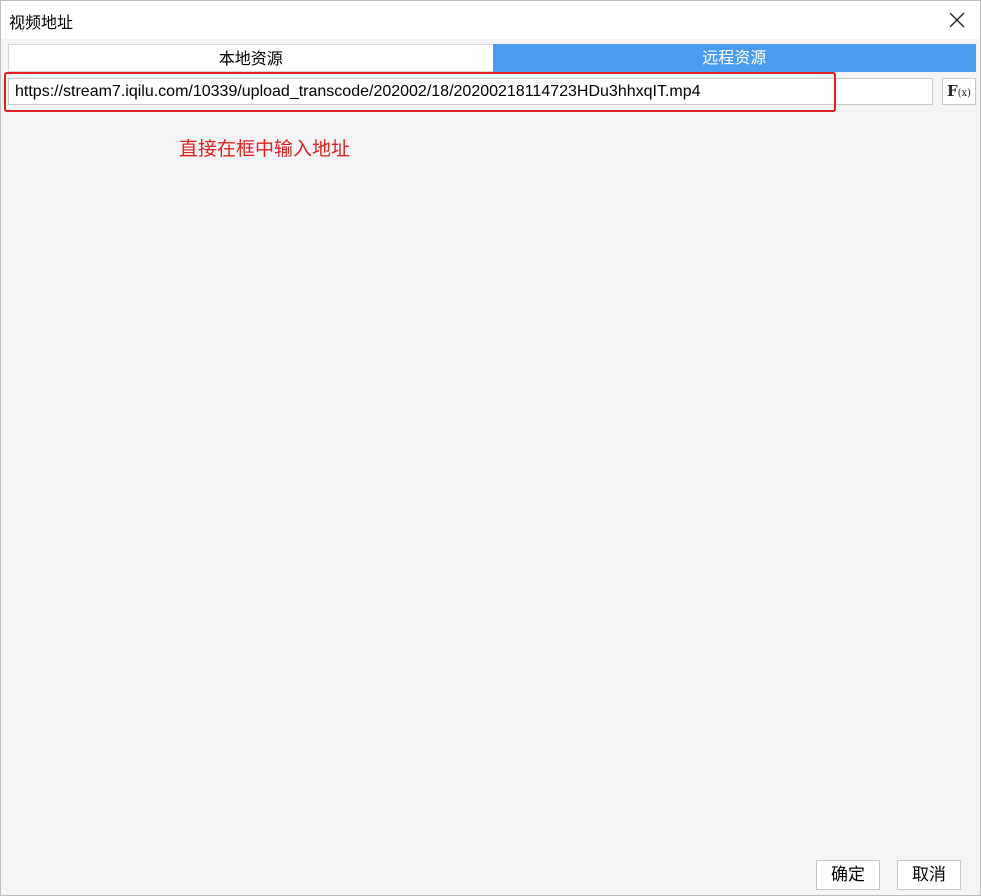 This screenshot has height=896, width=981. I want to click on cancel-button: 取消, so click(929, 875).